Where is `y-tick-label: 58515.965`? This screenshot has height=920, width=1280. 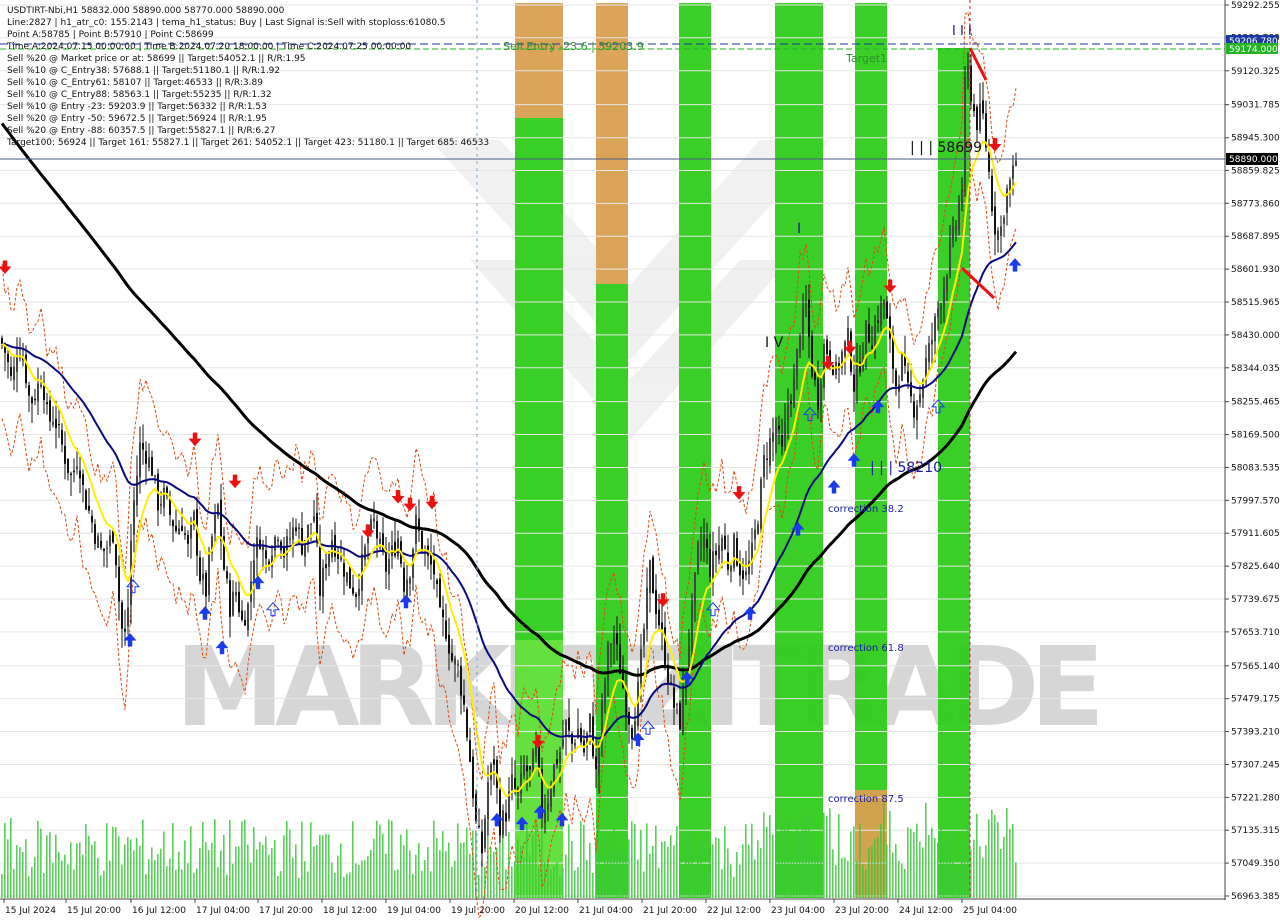
y-tick-label: 58515.965 is located at coordinates (1255, 303).